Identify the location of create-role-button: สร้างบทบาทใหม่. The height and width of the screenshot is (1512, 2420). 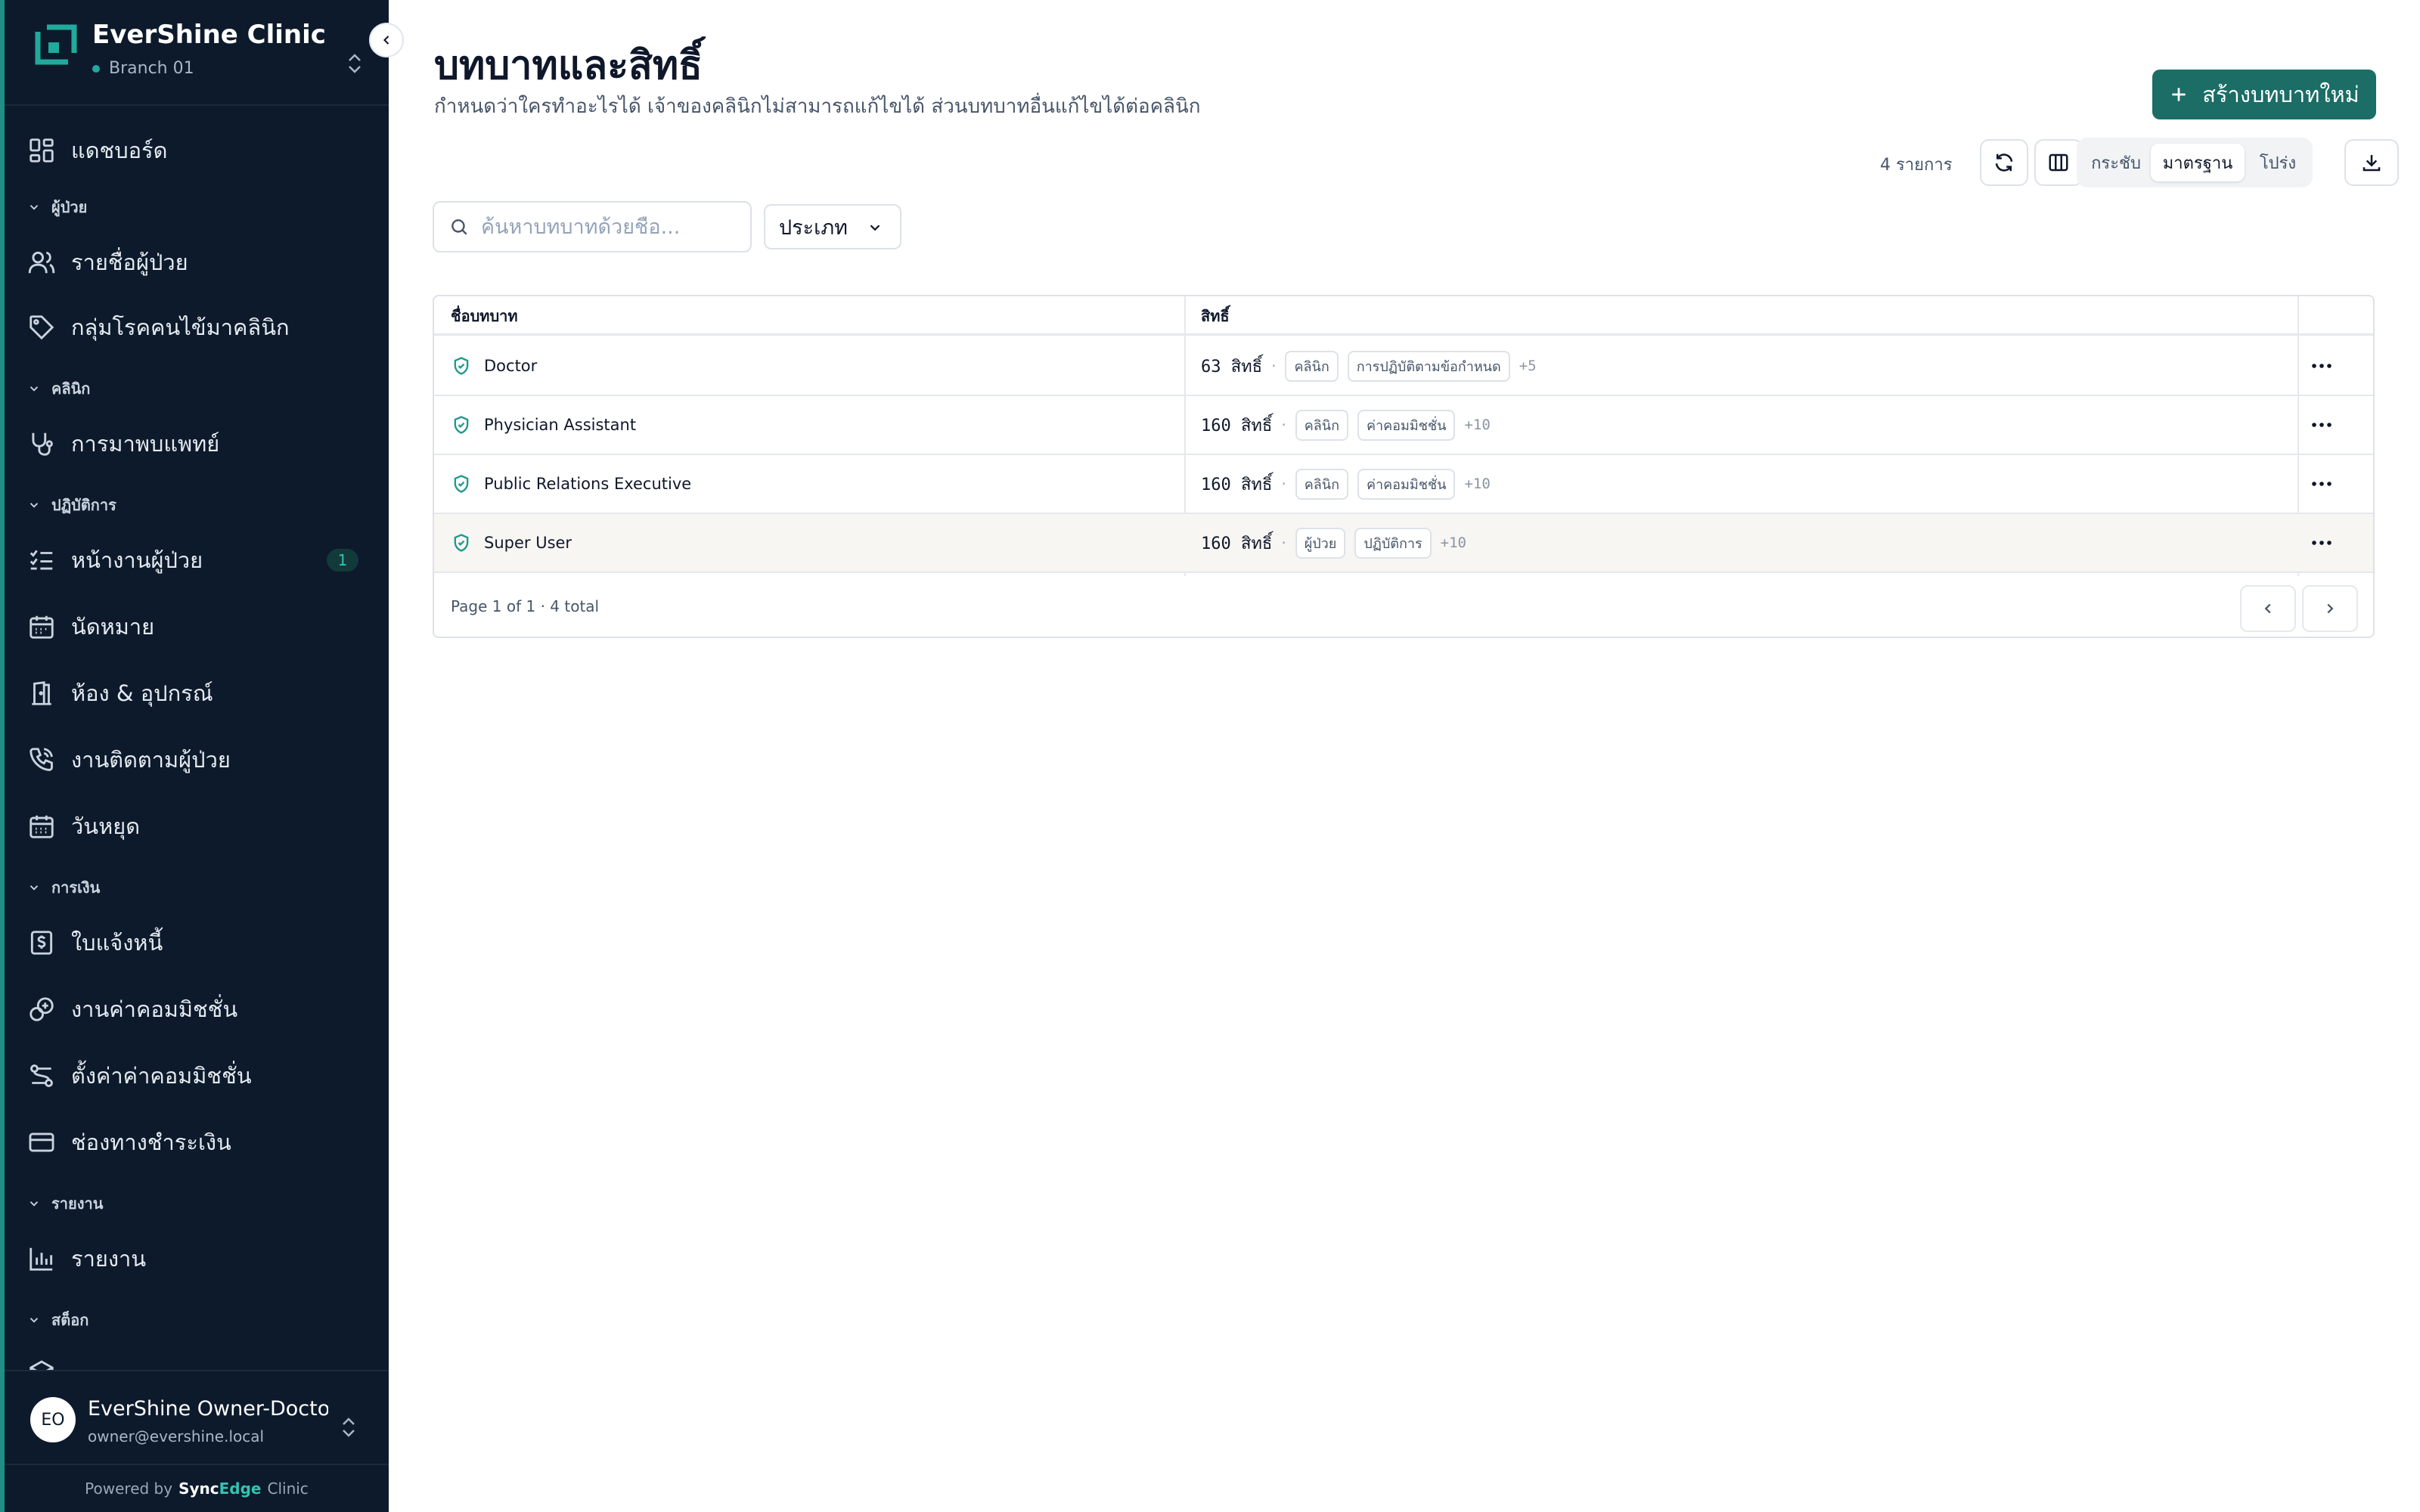
(2264, 94).